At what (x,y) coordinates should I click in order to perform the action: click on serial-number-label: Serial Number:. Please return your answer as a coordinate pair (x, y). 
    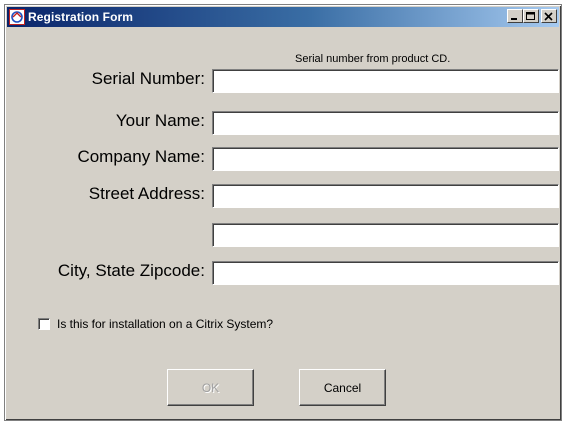
    Looking at the image, I should click on (148, 78).